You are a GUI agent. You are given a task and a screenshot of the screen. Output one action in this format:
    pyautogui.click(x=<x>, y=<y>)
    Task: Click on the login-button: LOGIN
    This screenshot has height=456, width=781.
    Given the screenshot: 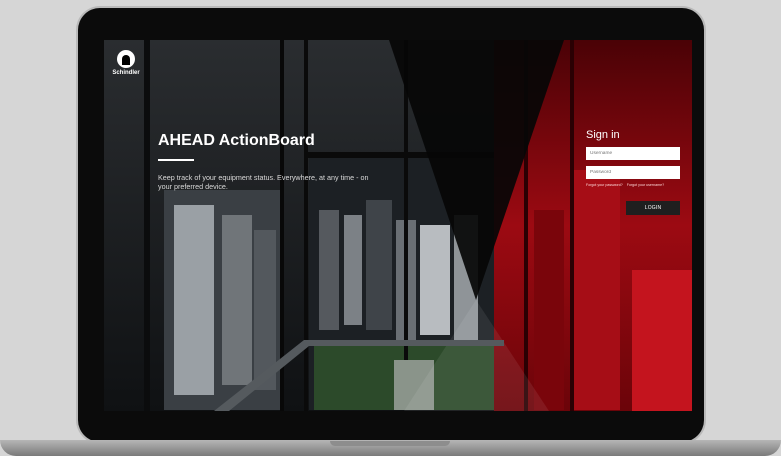 What is the action you would take?
    pyautogui.click(x=653, y=208)
    